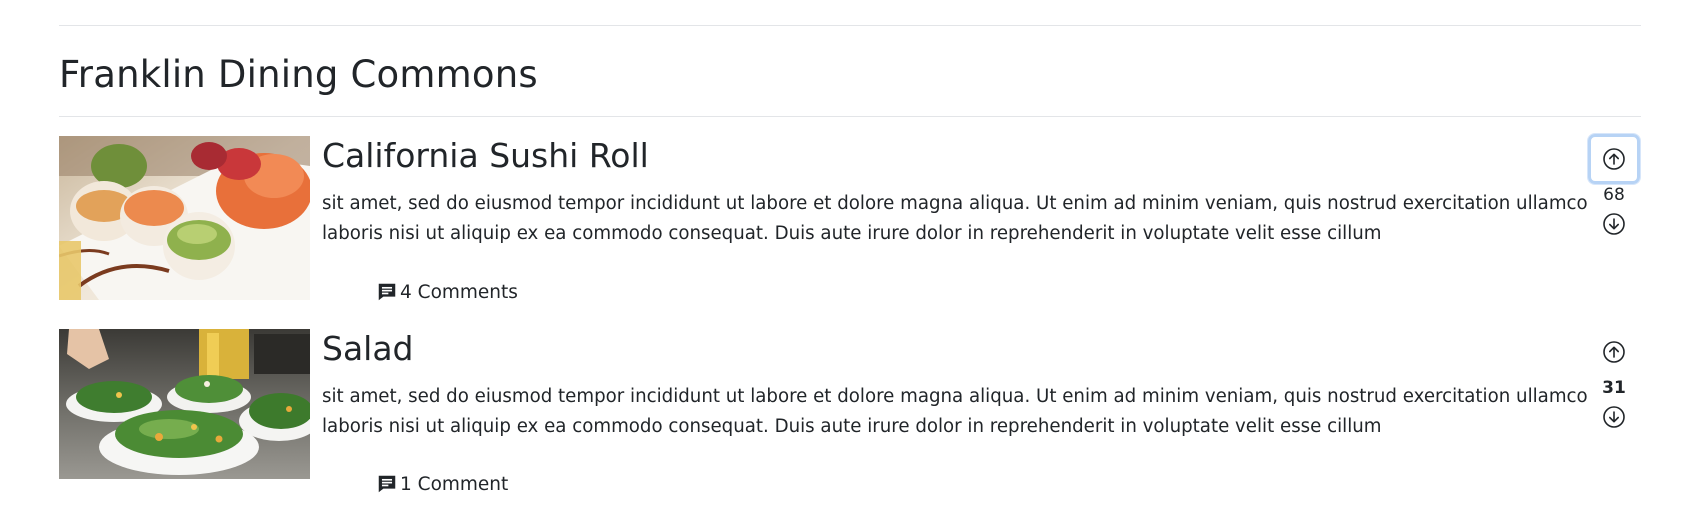 Image resolution: width=1696 pixels, height=510 pixels. What do you see at coordinates (459, 292) in the screenshot?
I see `comments-count-label: 4 Comments` at bounding box center [459, 292].